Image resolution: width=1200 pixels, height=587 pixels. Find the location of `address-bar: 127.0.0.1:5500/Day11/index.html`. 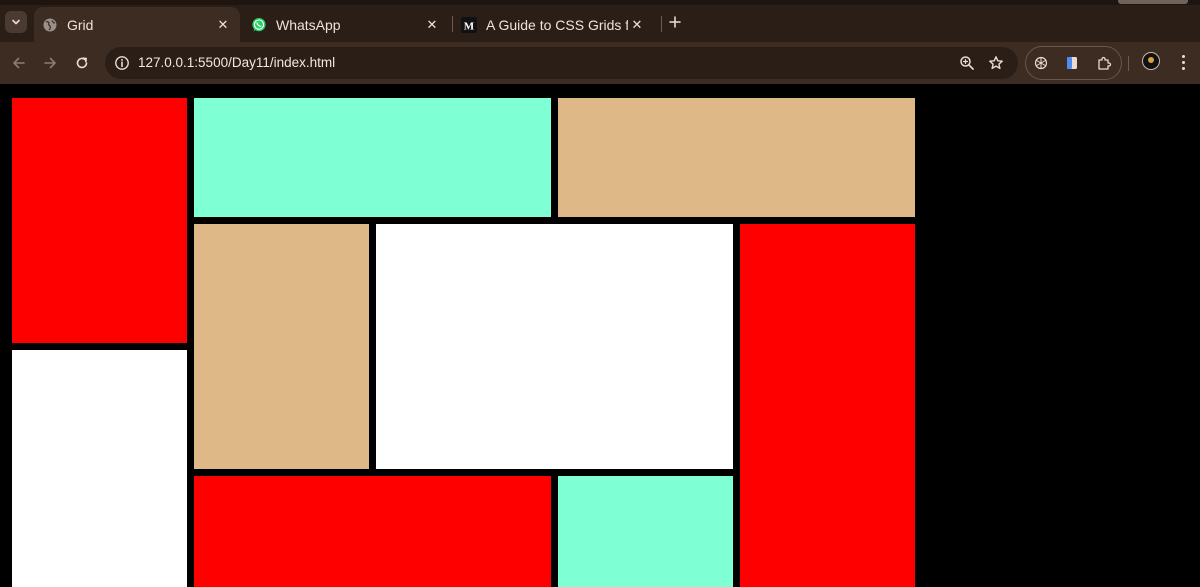

address-bar: 127.0.0.1:5500/Day11/index.html is located at coordinates (561, 63).